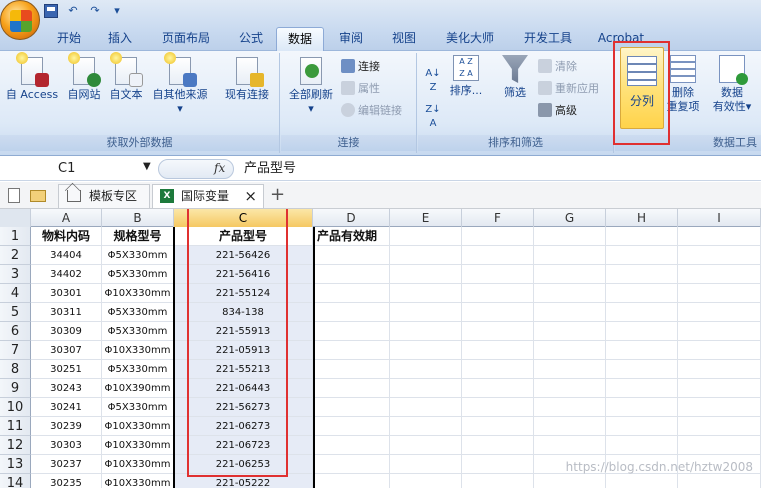  Describe the element at coordinates (433, 117) in the screenshot. I see `sort-descending-button: Z↓ A` at that location.